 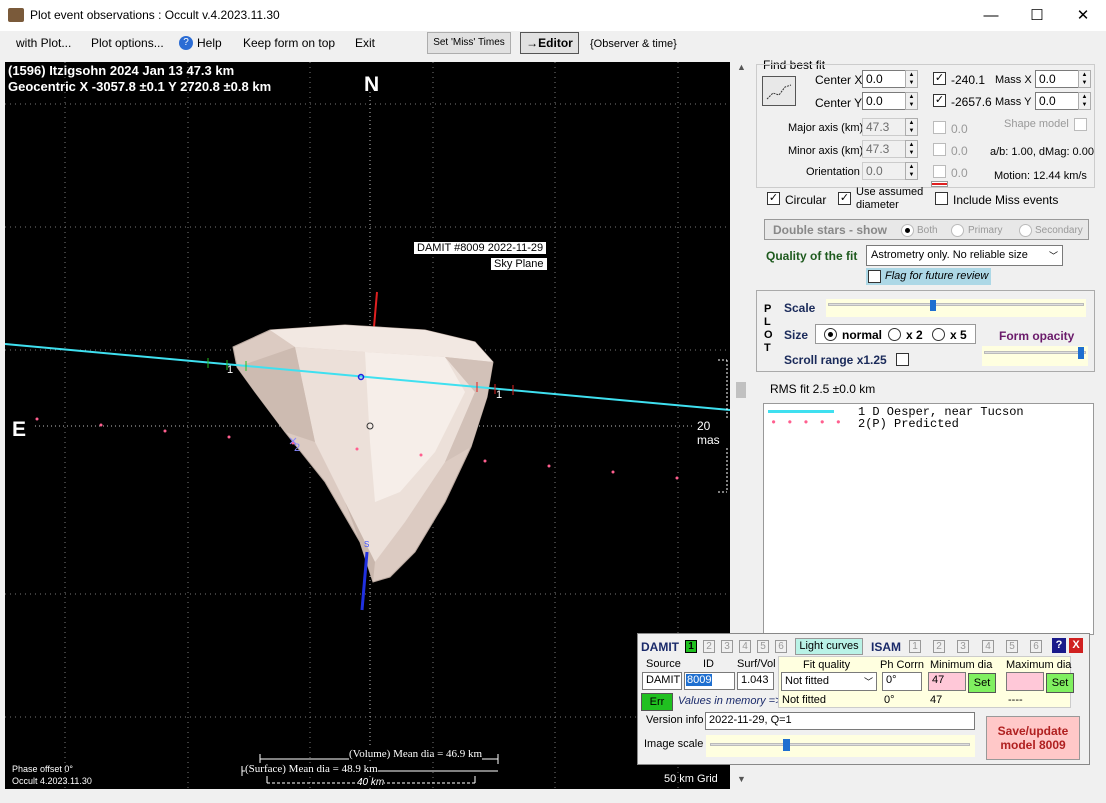 I want to click on form-opacity-slider, so click(x=1035, y=356).